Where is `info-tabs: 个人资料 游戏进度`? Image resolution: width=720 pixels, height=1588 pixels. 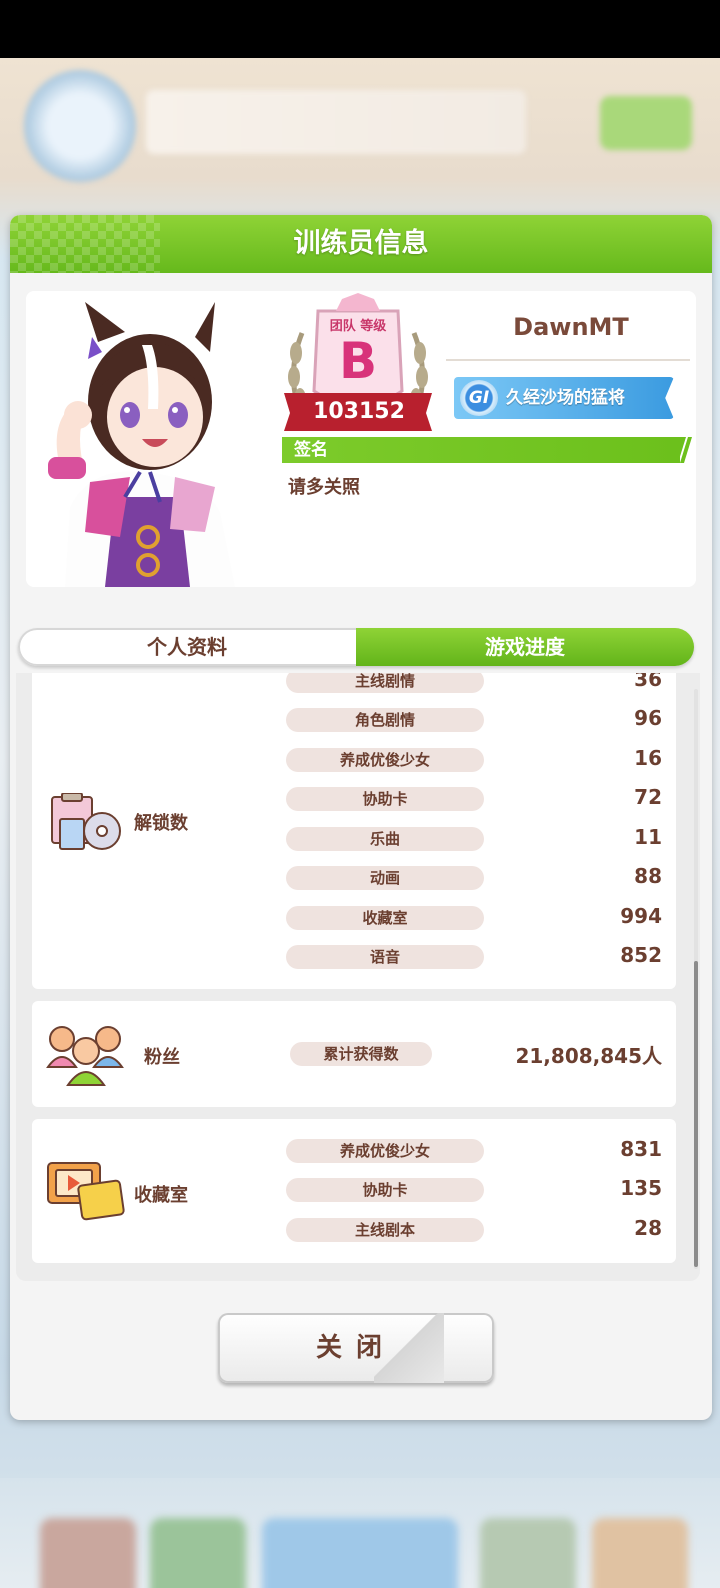 info-tabs: 个人资料 游戏进度 is located at coordinates (356, 647).